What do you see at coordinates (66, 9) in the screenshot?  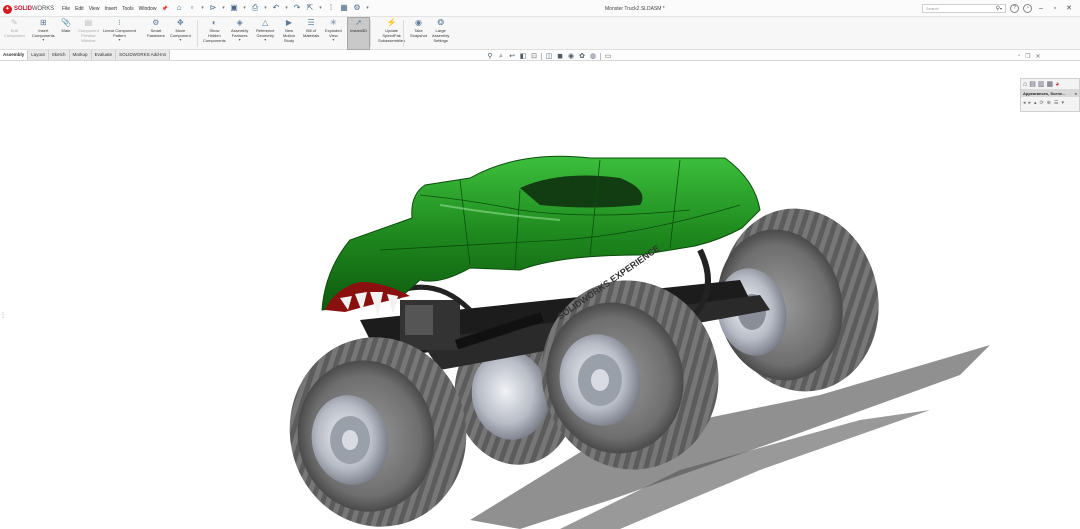 I see `menu-file: File` at bounding box center [66, 9].